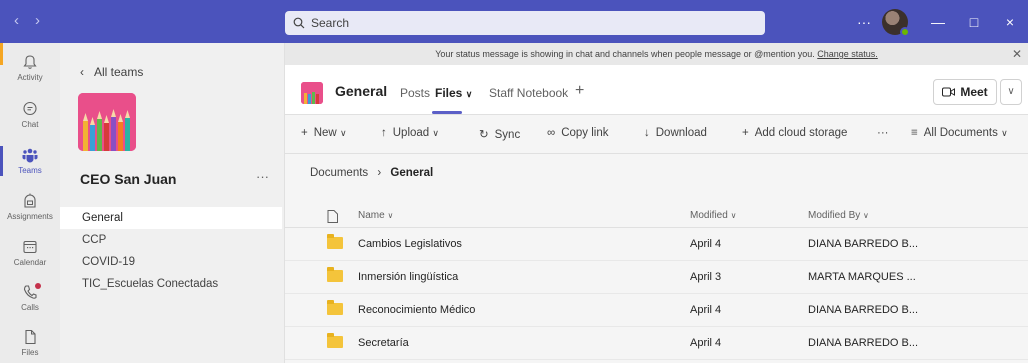  What do you see at coordinates (706, 277) in the screenshot?
I see `modified-date: April 3` at bounding box center [706, 277].